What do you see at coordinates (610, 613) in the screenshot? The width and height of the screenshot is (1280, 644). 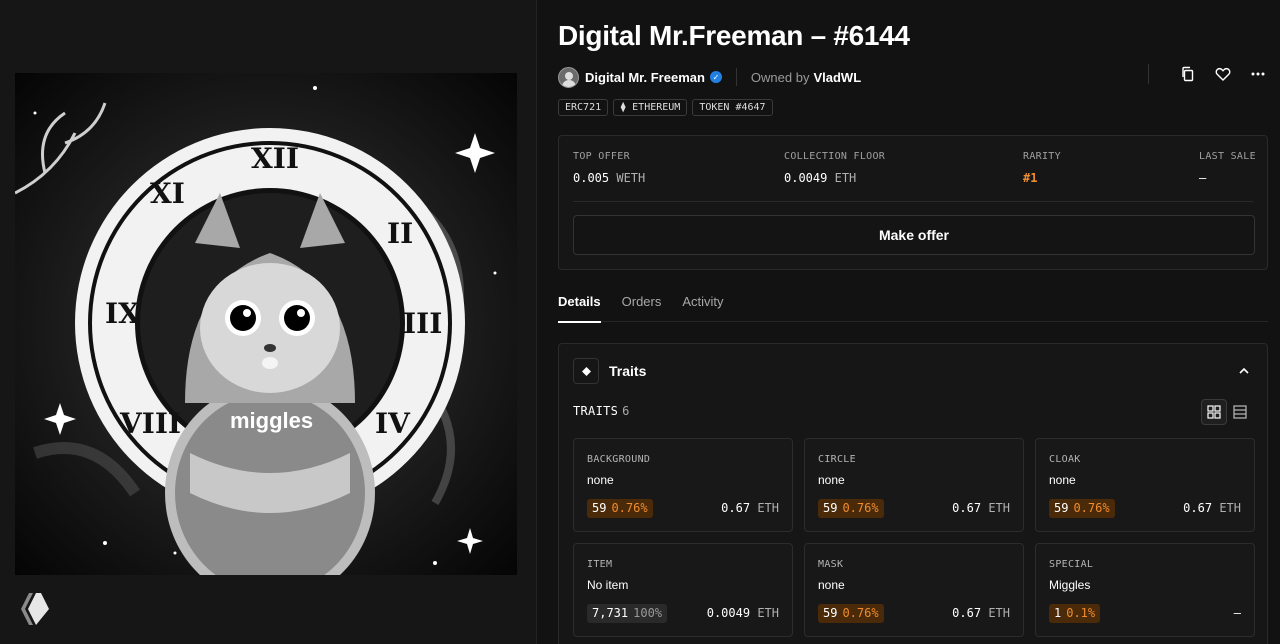 I see `trait-count: 7,731` at bounding box center [610, 613].